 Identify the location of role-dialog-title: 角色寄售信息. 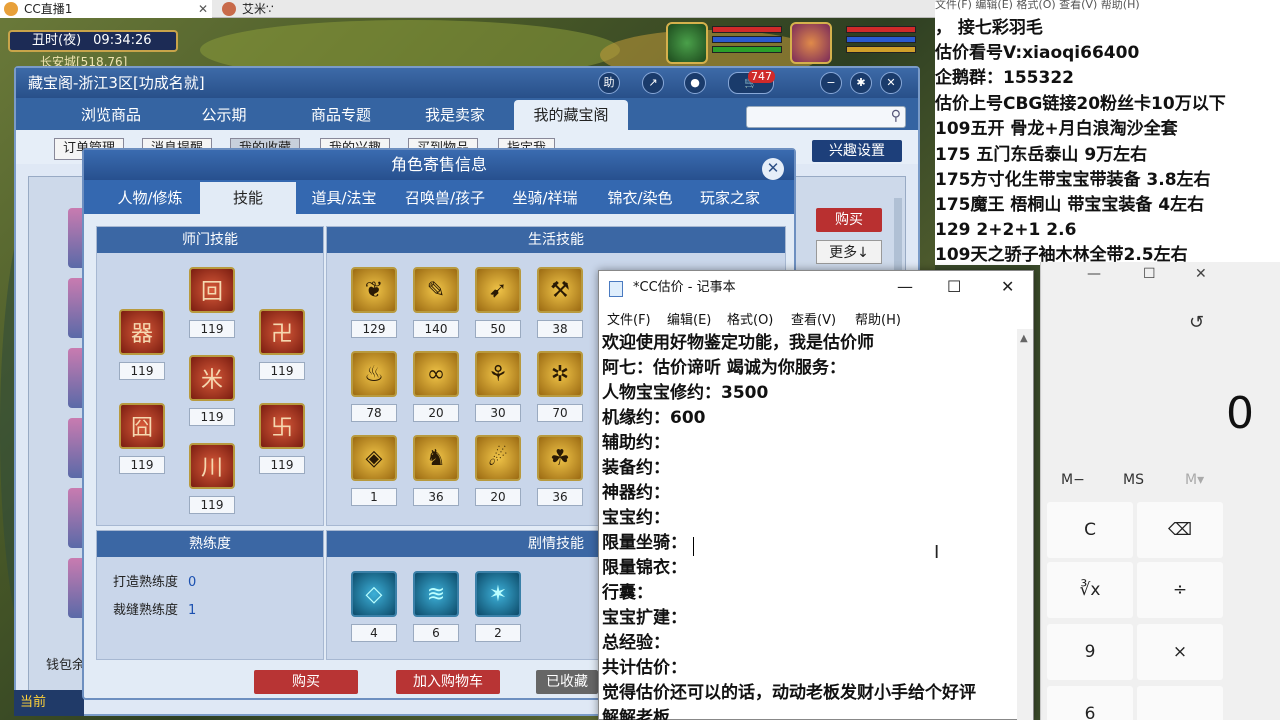
(439, 165).